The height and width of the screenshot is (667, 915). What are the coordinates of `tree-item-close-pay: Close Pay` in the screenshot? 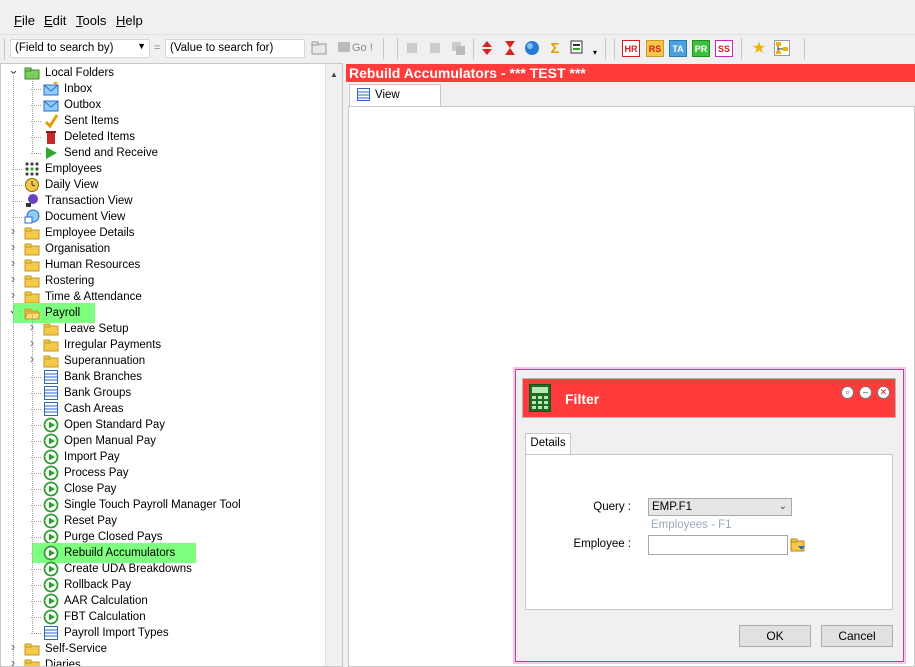 It's located at (163, 489).